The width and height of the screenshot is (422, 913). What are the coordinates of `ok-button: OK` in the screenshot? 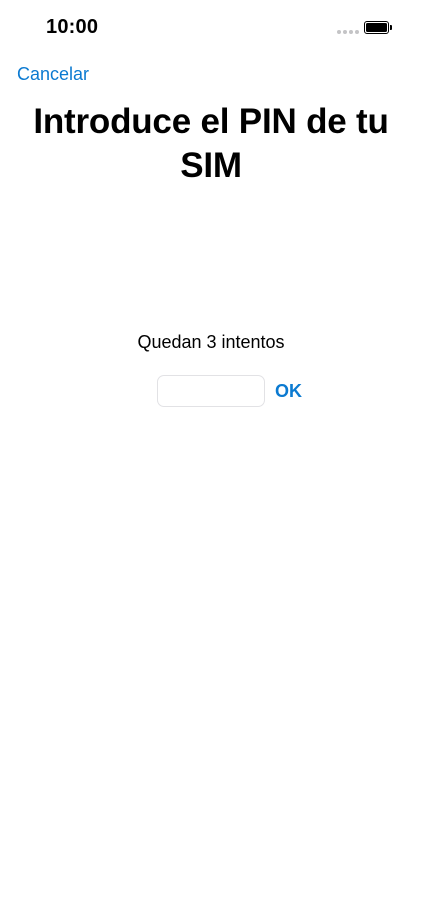 It's located at (288, 391).